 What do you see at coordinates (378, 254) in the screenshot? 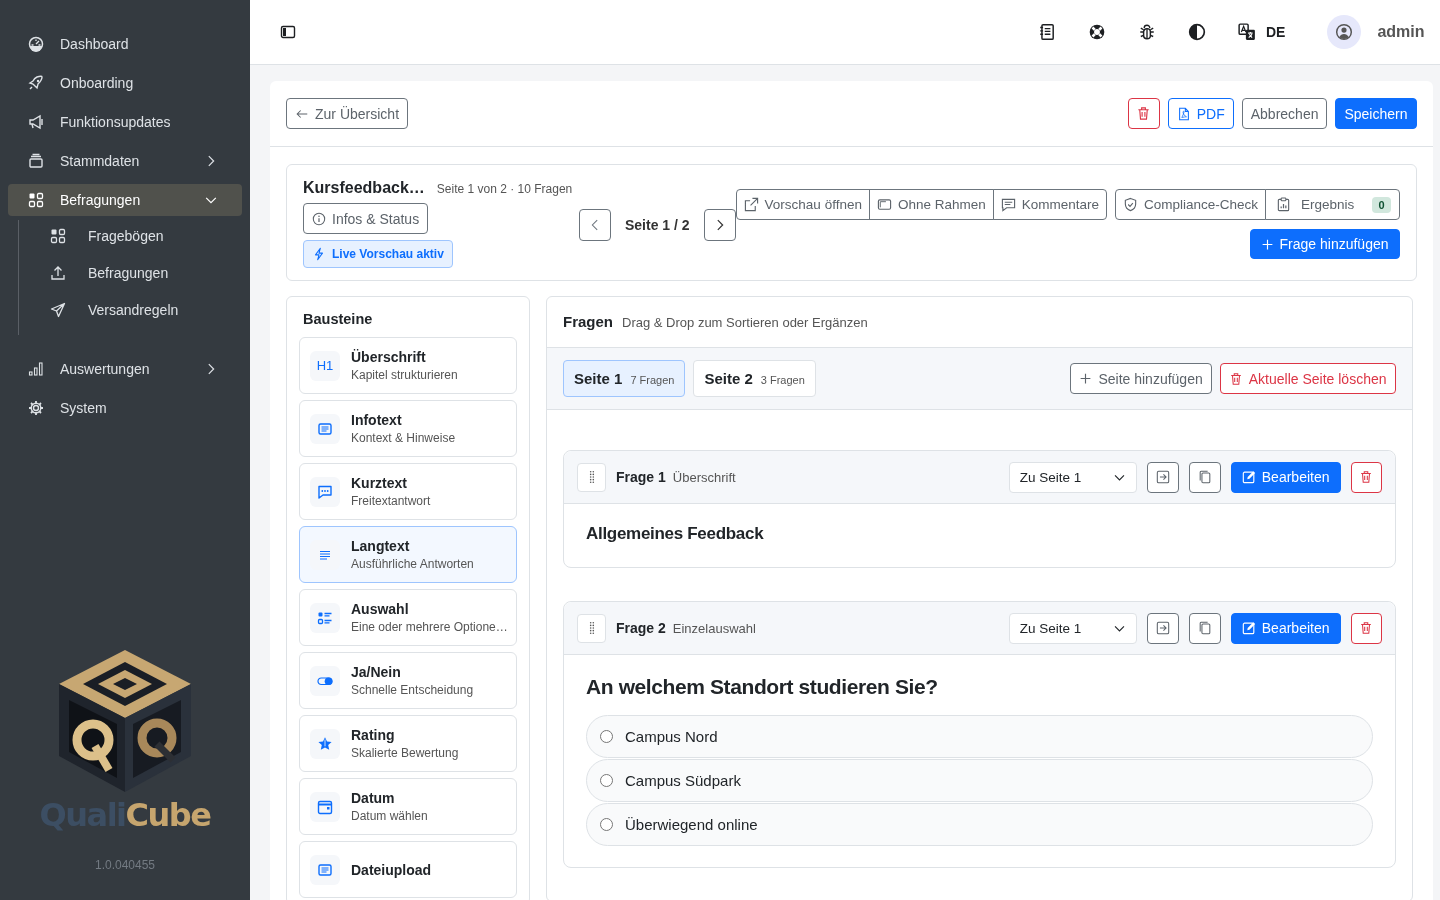
I see `live-preview-badge: Live Vorschau aktiv` at bounding box center [378, 254].